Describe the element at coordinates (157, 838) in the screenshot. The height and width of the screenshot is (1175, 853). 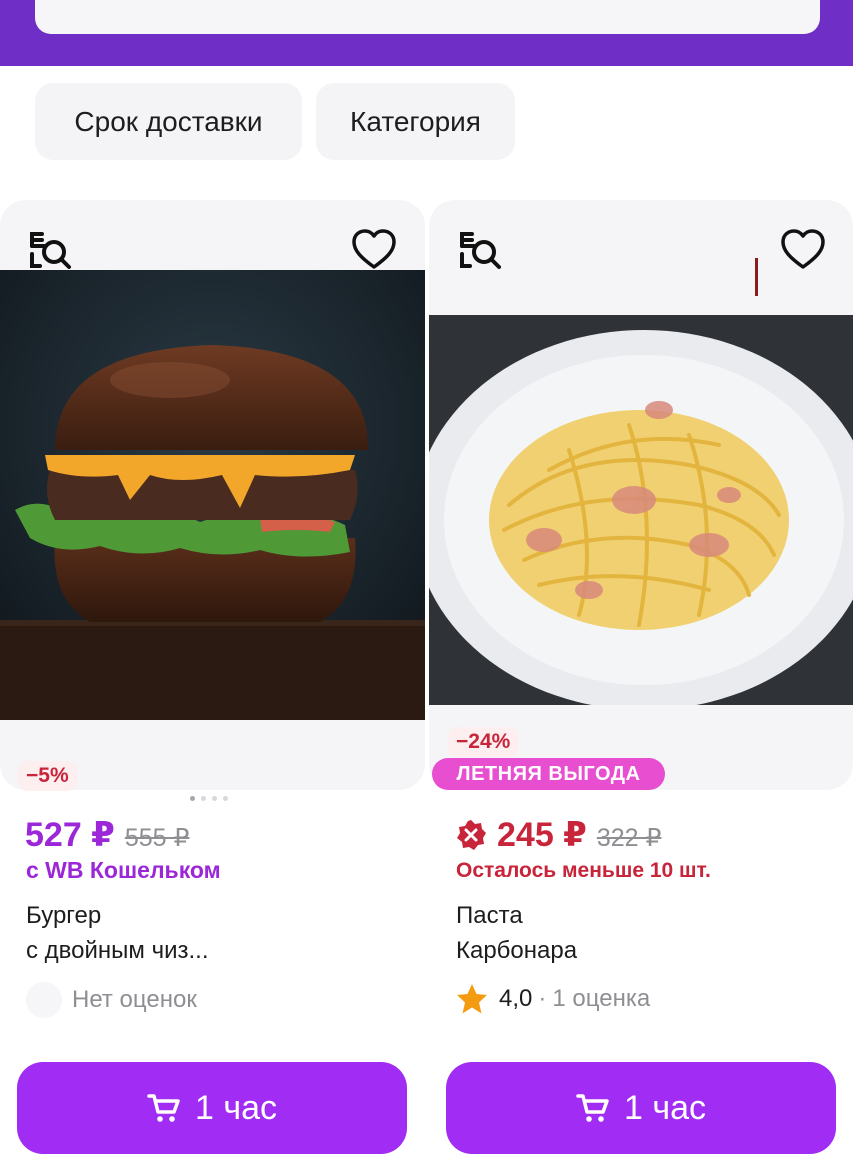
I see `old-price: 555 ₽` at that location.